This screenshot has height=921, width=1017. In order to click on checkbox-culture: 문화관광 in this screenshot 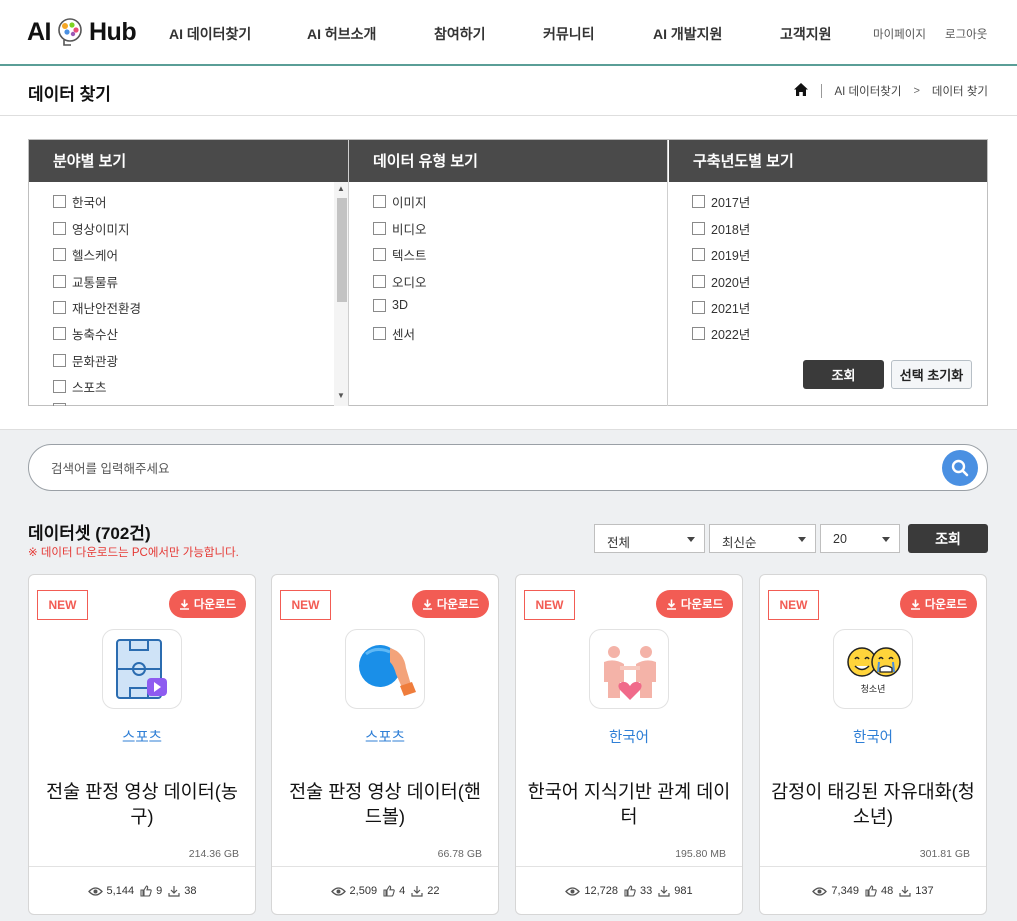, I will do `click(85, 360)`.